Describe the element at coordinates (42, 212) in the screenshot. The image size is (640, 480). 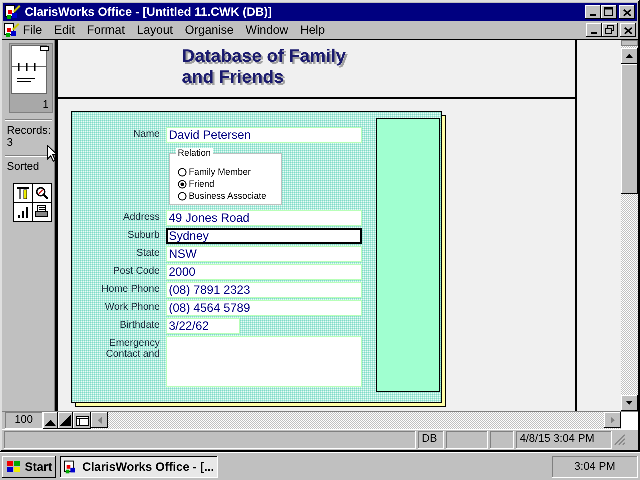
I see `print-icon` at that location.